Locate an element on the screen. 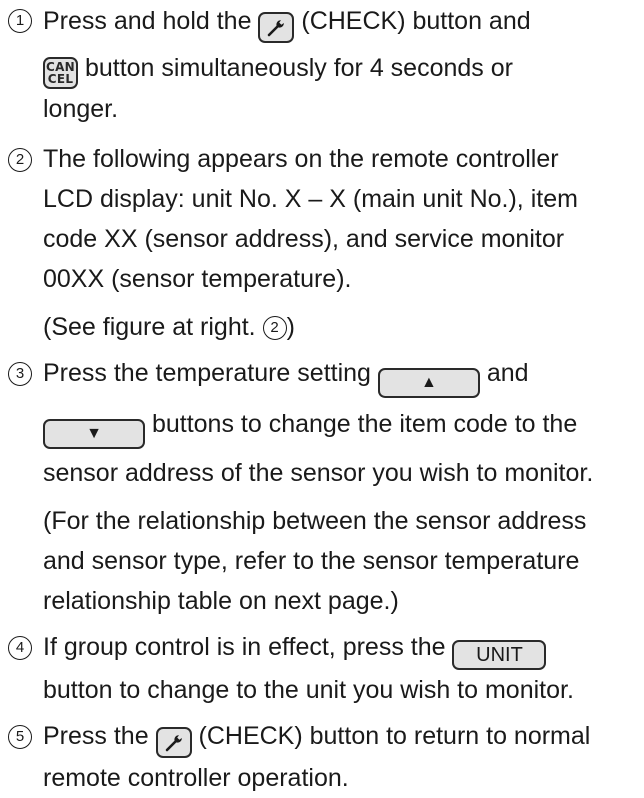 This screenshot has height=798, width=644. circled-number-2: 2 is located at coordinates (274, 328).